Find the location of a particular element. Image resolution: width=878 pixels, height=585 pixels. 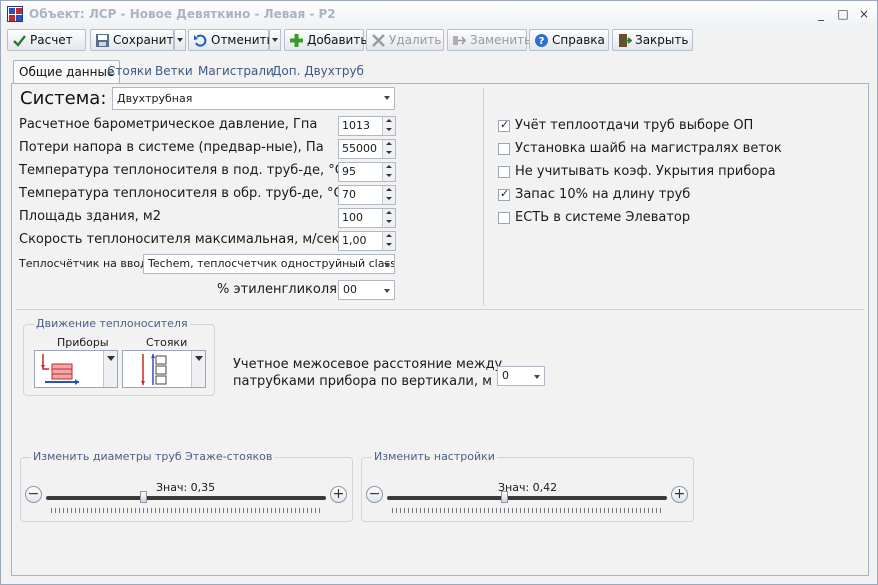

undo-dropdown-button is located at coordinates (275, 40).